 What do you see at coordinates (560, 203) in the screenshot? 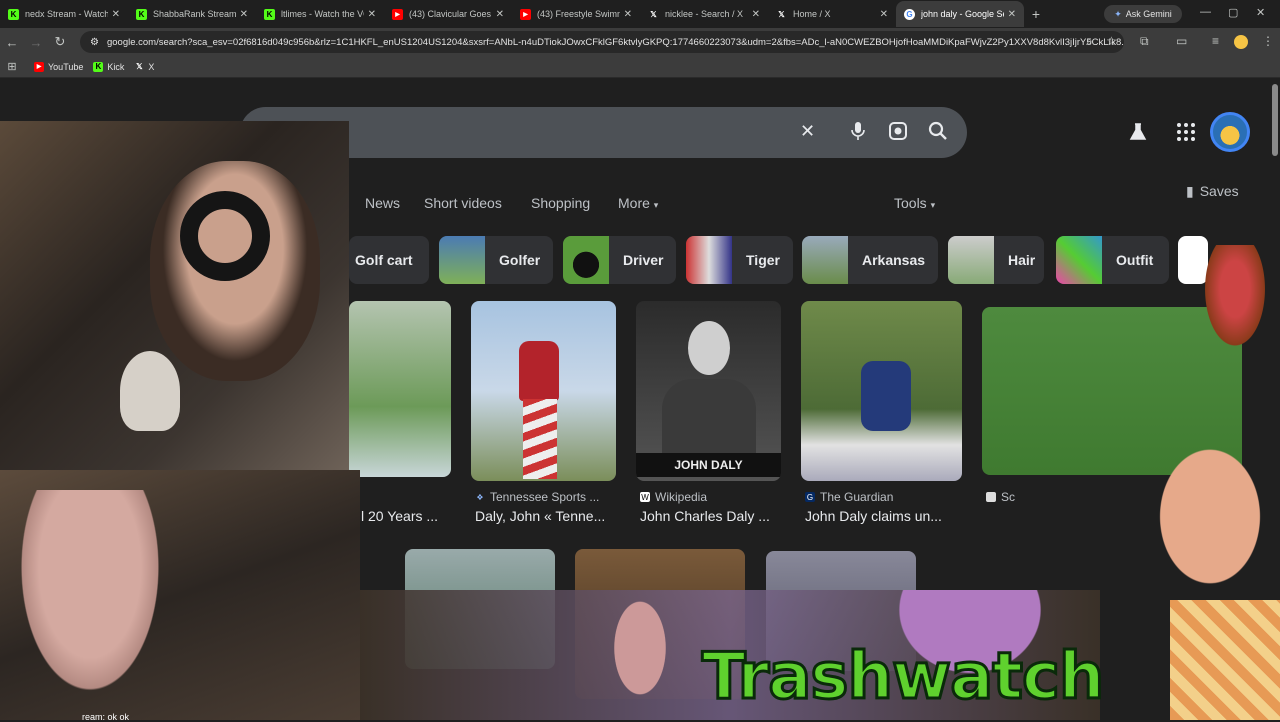
I see `tab-shopping: Shopping` at bounding box center [560, 203].